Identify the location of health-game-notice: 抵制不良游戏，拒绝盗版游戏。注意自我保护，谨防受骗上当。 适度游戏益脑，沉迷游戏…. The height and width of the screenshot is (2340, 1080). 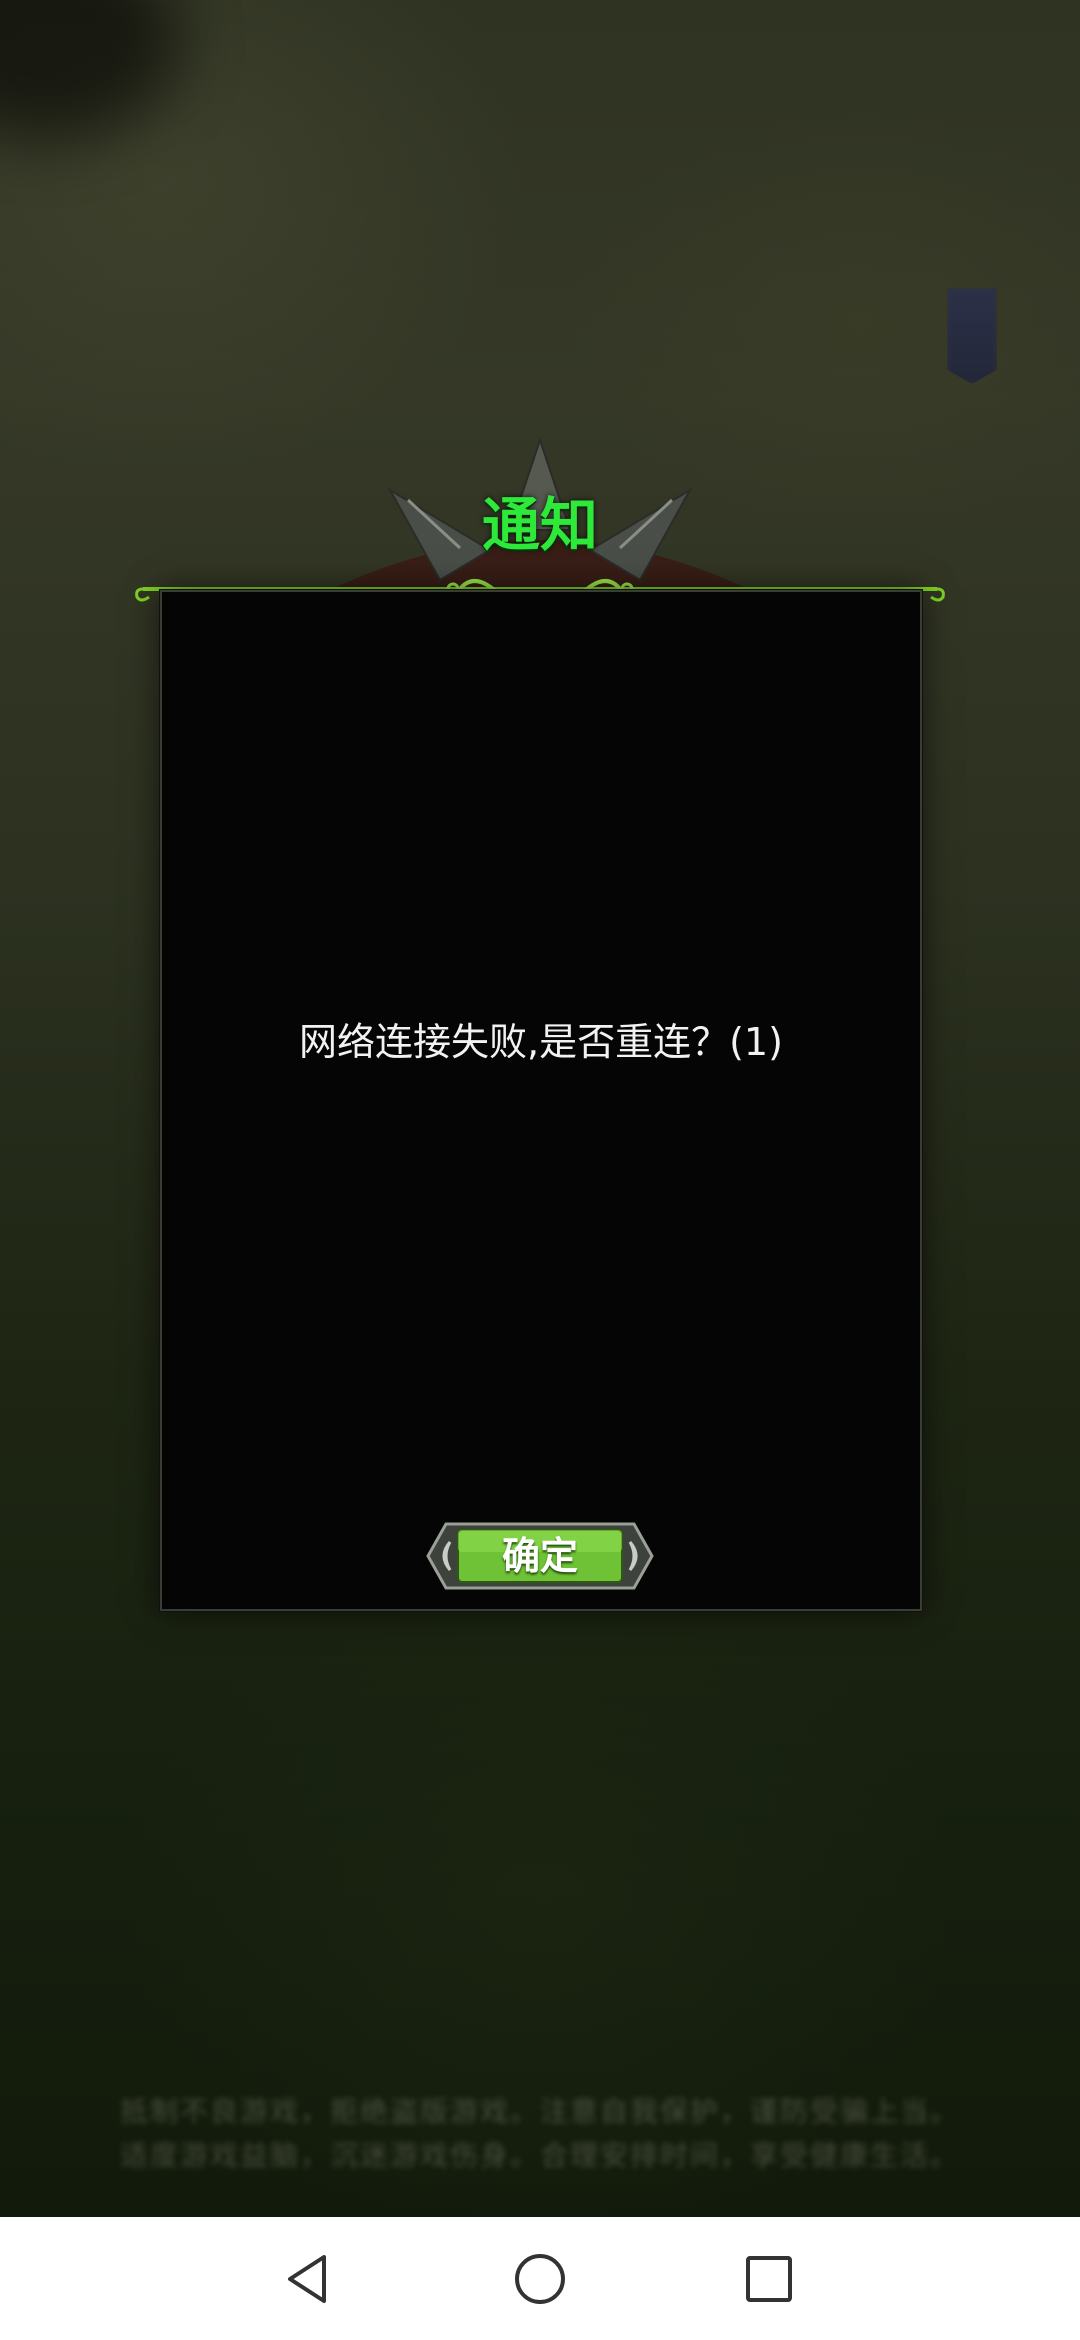
(540, 2134).